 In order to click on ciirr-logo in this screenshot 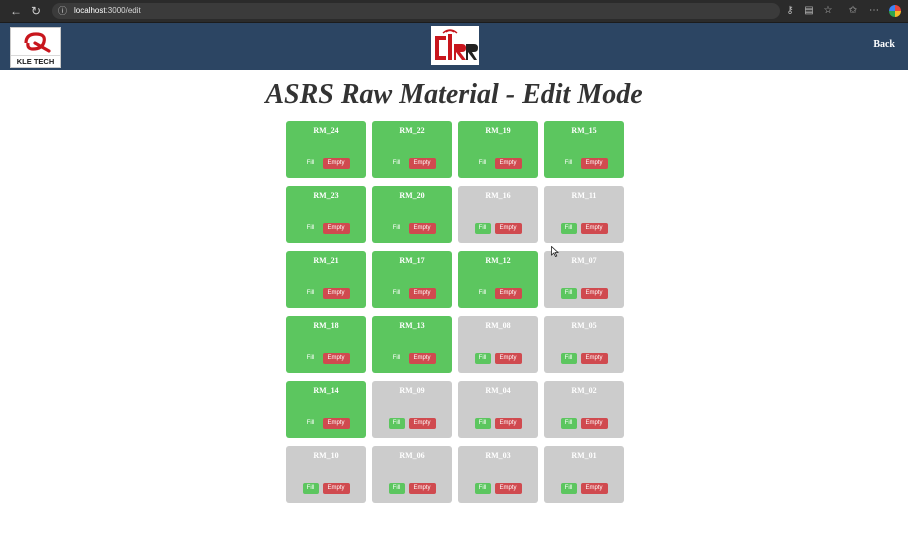, I will do `click(455, 45)`.